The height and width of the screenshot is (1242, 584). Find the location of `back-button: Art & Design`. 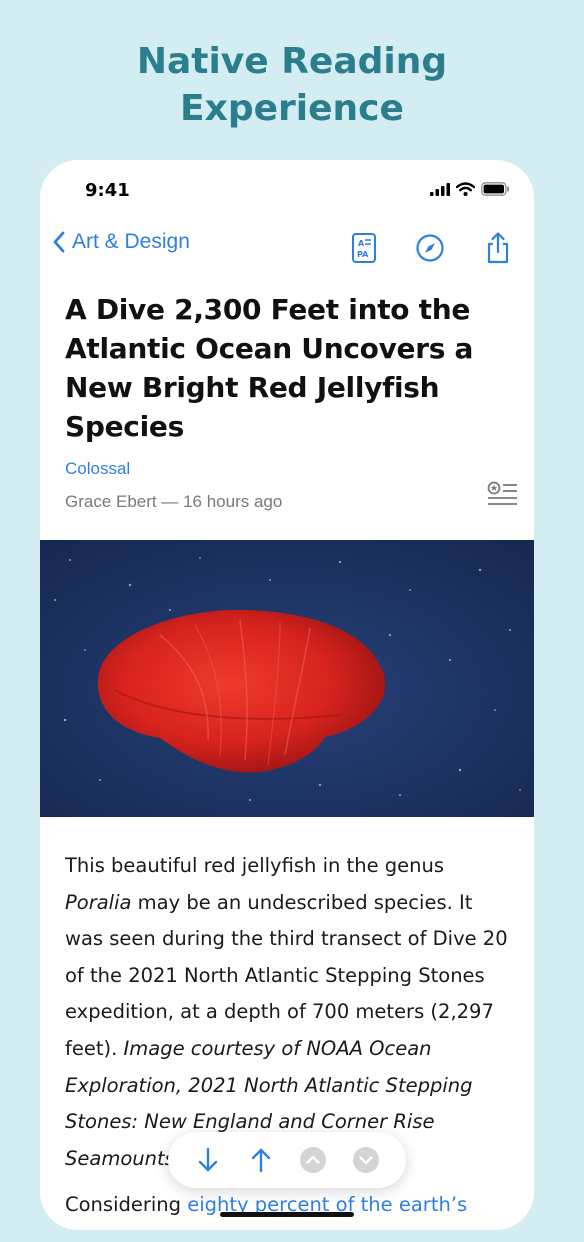

back-button: Art & Design is located at coordinates (121, 242).